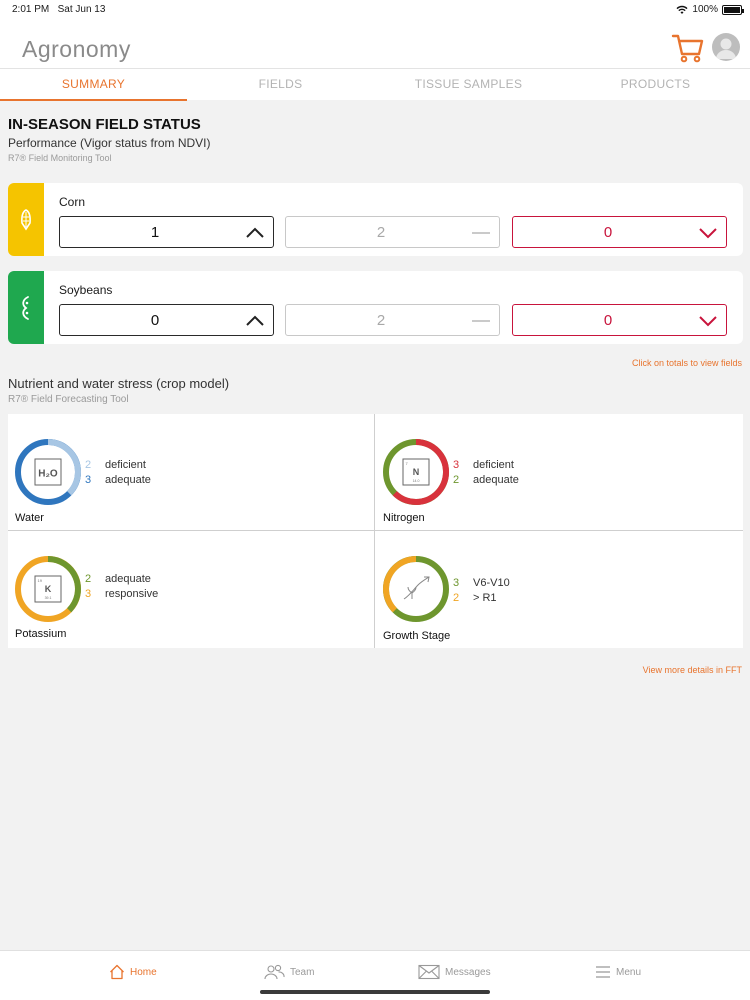 The height and width of the screenshot is (1000, 750). I want to click on h2o-icon: H₂O, so click(48, 472).